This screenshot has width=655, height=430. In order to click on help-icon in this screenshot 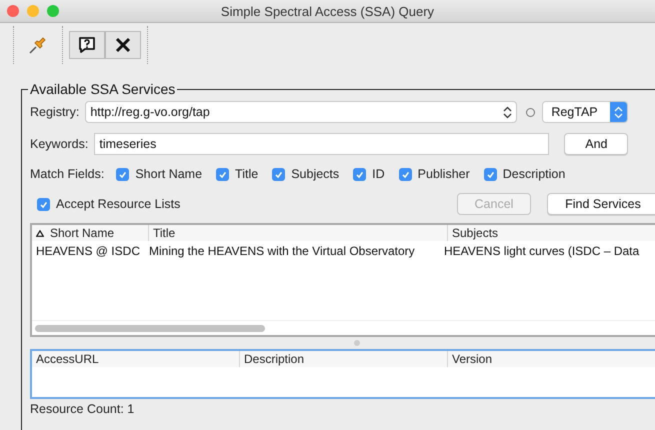, I will do `click(87, 45)`.